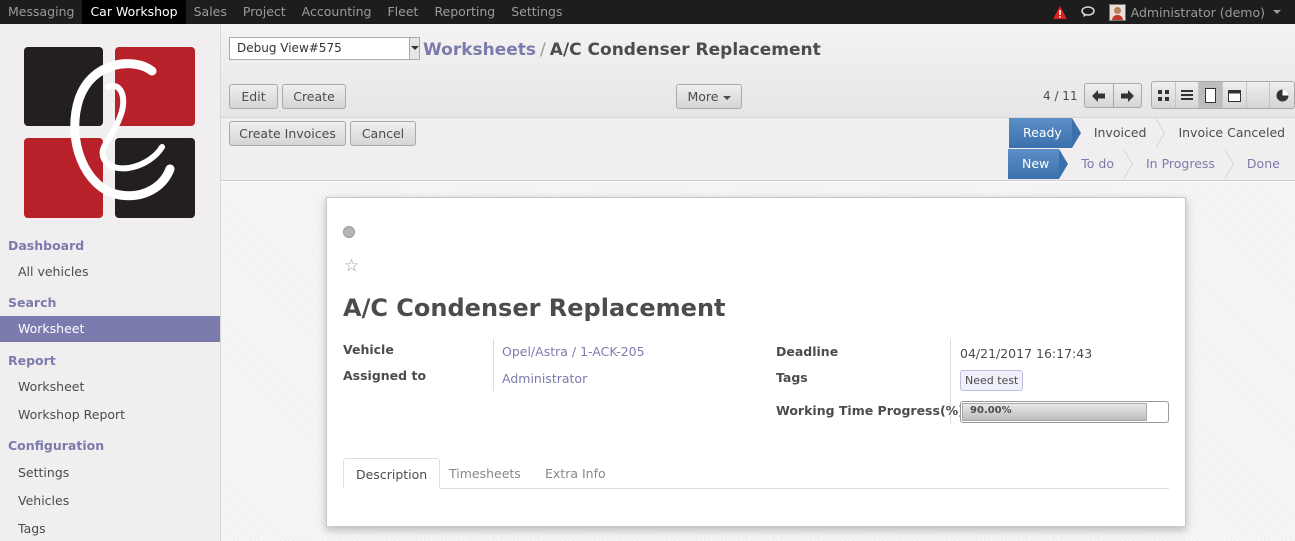  I want to click on kanban-view-button, so click(1164, 95).